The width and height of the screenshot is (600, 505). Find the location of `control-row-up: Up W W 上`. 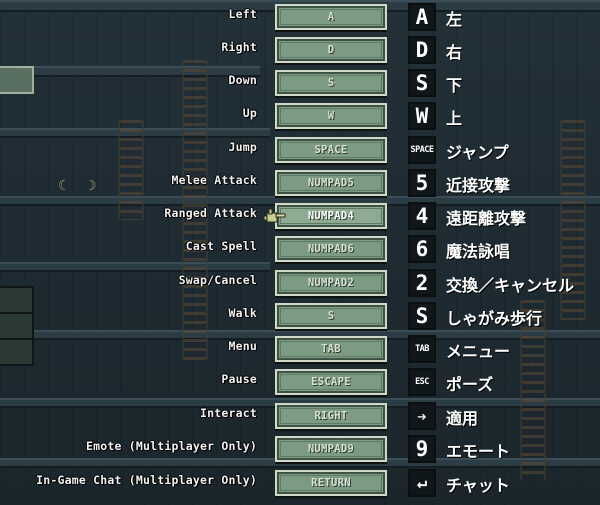

control-row-up: Up W W 上 is located at coordinates (300, 116).